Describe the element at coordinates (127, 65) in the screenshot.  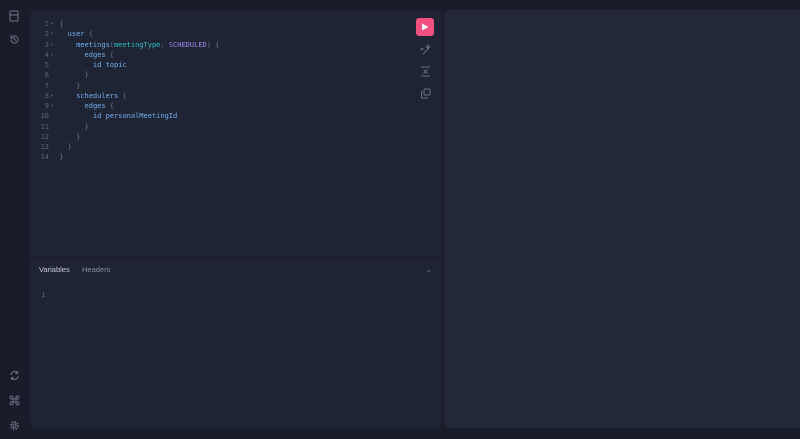
I see `code-line: 5 id topic` at that location.